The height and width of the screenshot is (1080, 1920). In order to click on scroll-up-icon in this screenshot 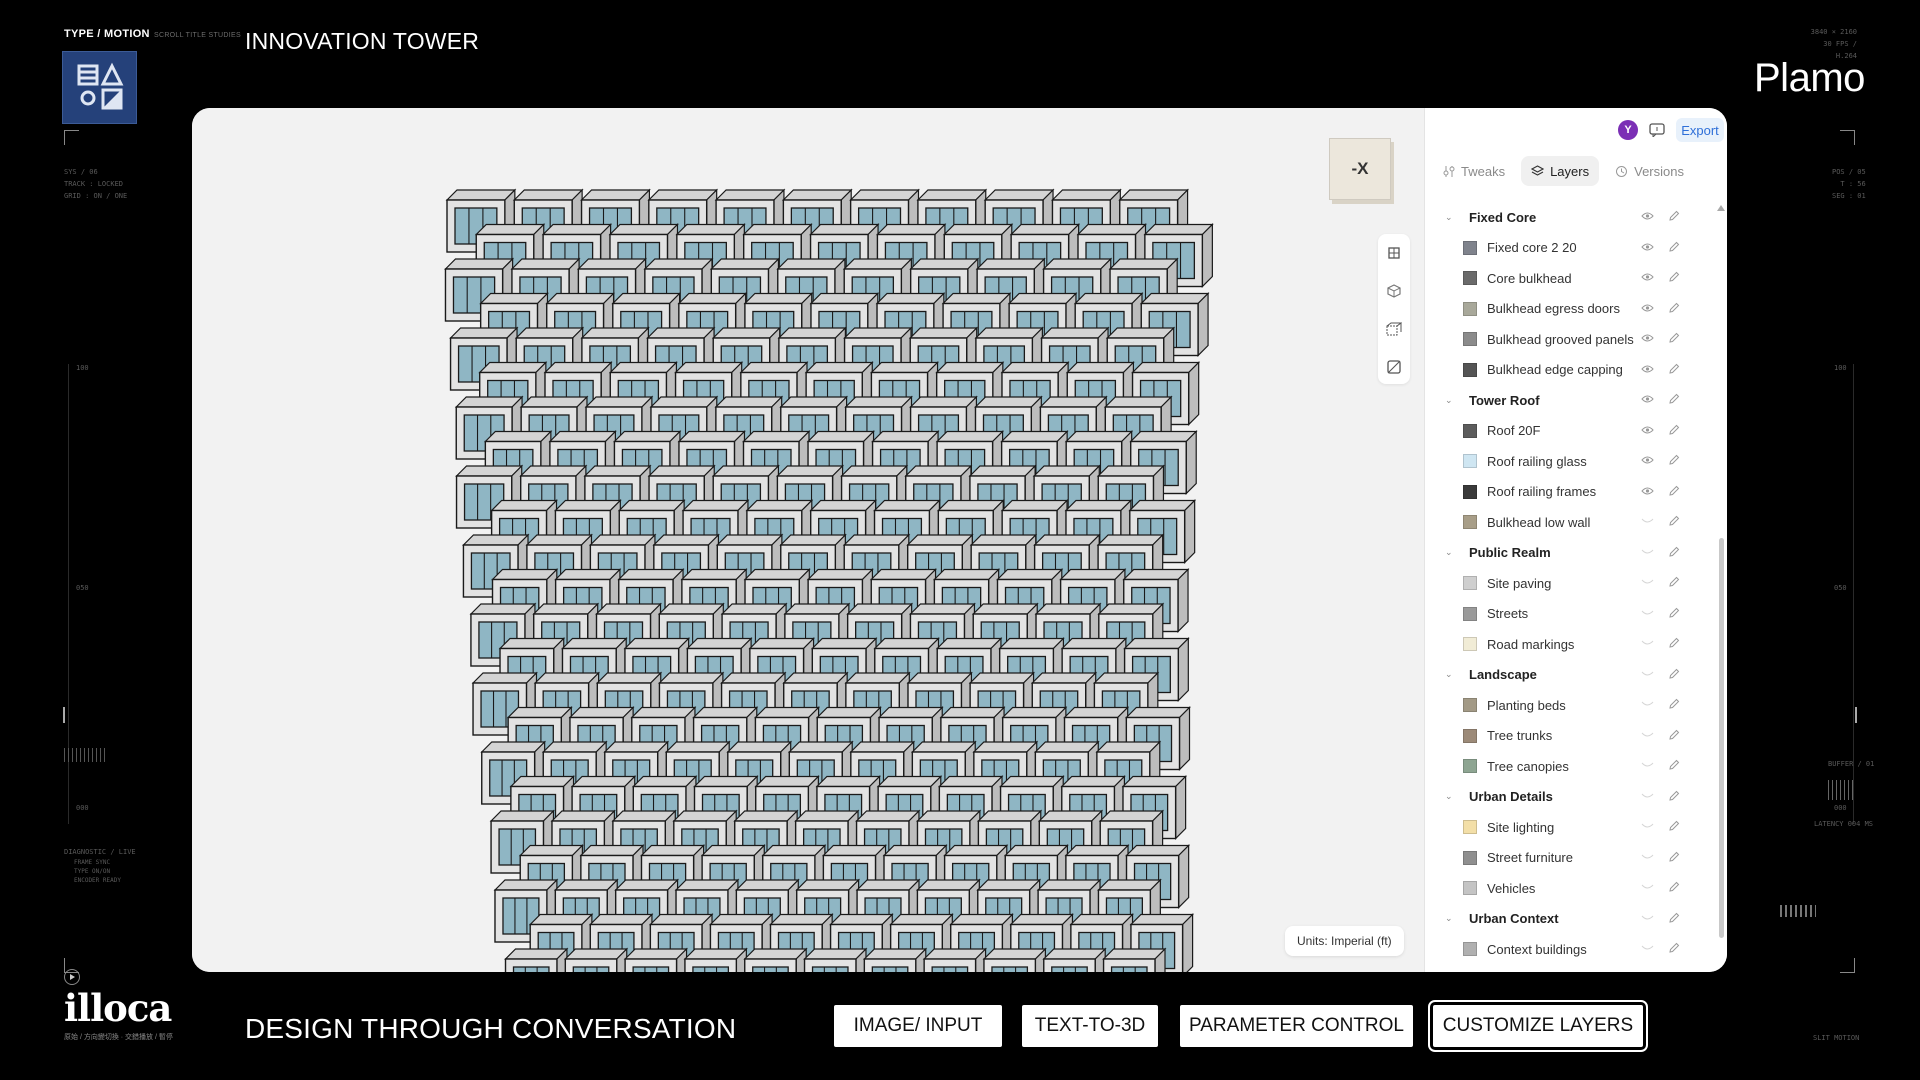, I will do `click(1721, 208)`.